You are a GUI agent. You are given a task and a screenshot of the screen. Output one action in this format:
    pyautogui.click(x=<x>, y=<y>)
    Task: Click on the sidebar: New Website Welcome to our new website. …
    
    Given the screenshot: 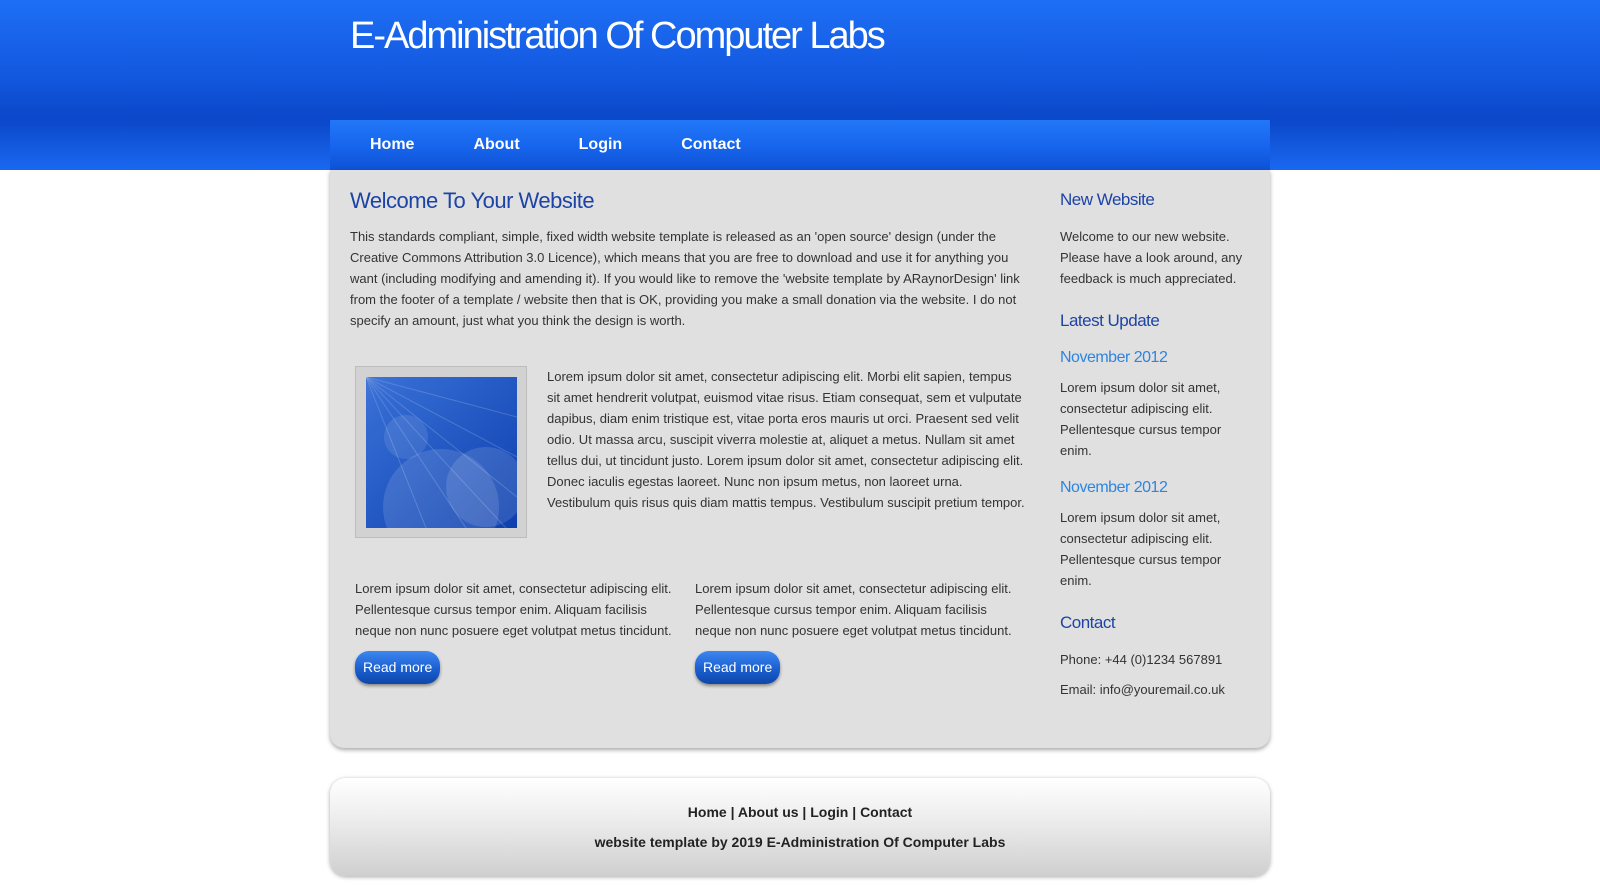 What is the action you would take?
    pyautogui.click(x=1155, y=445)
    